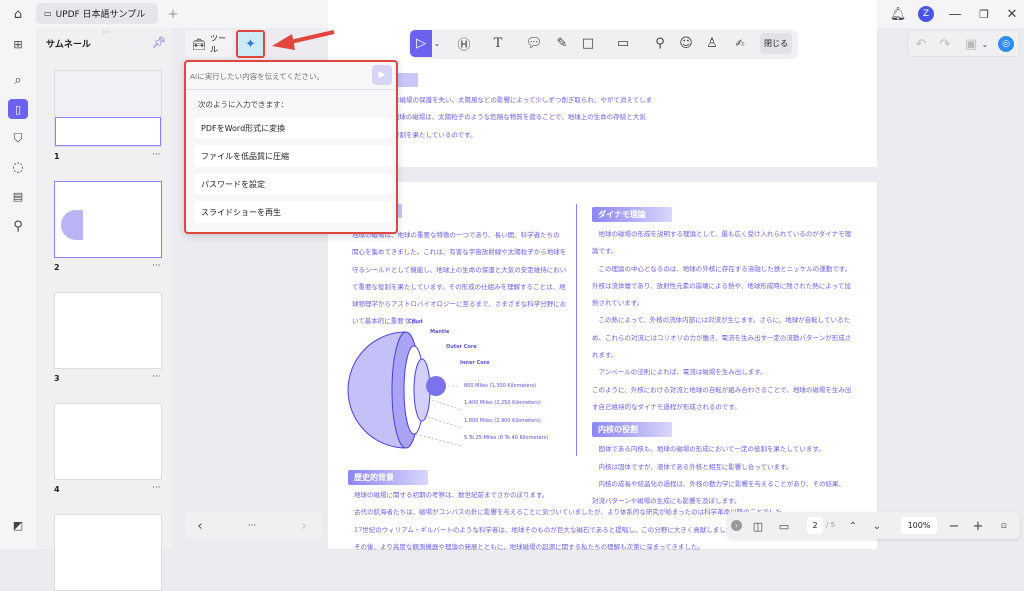 This screenshot has height=591, width=1024. I want to click on form-icon: ▤, so click(18, 196).